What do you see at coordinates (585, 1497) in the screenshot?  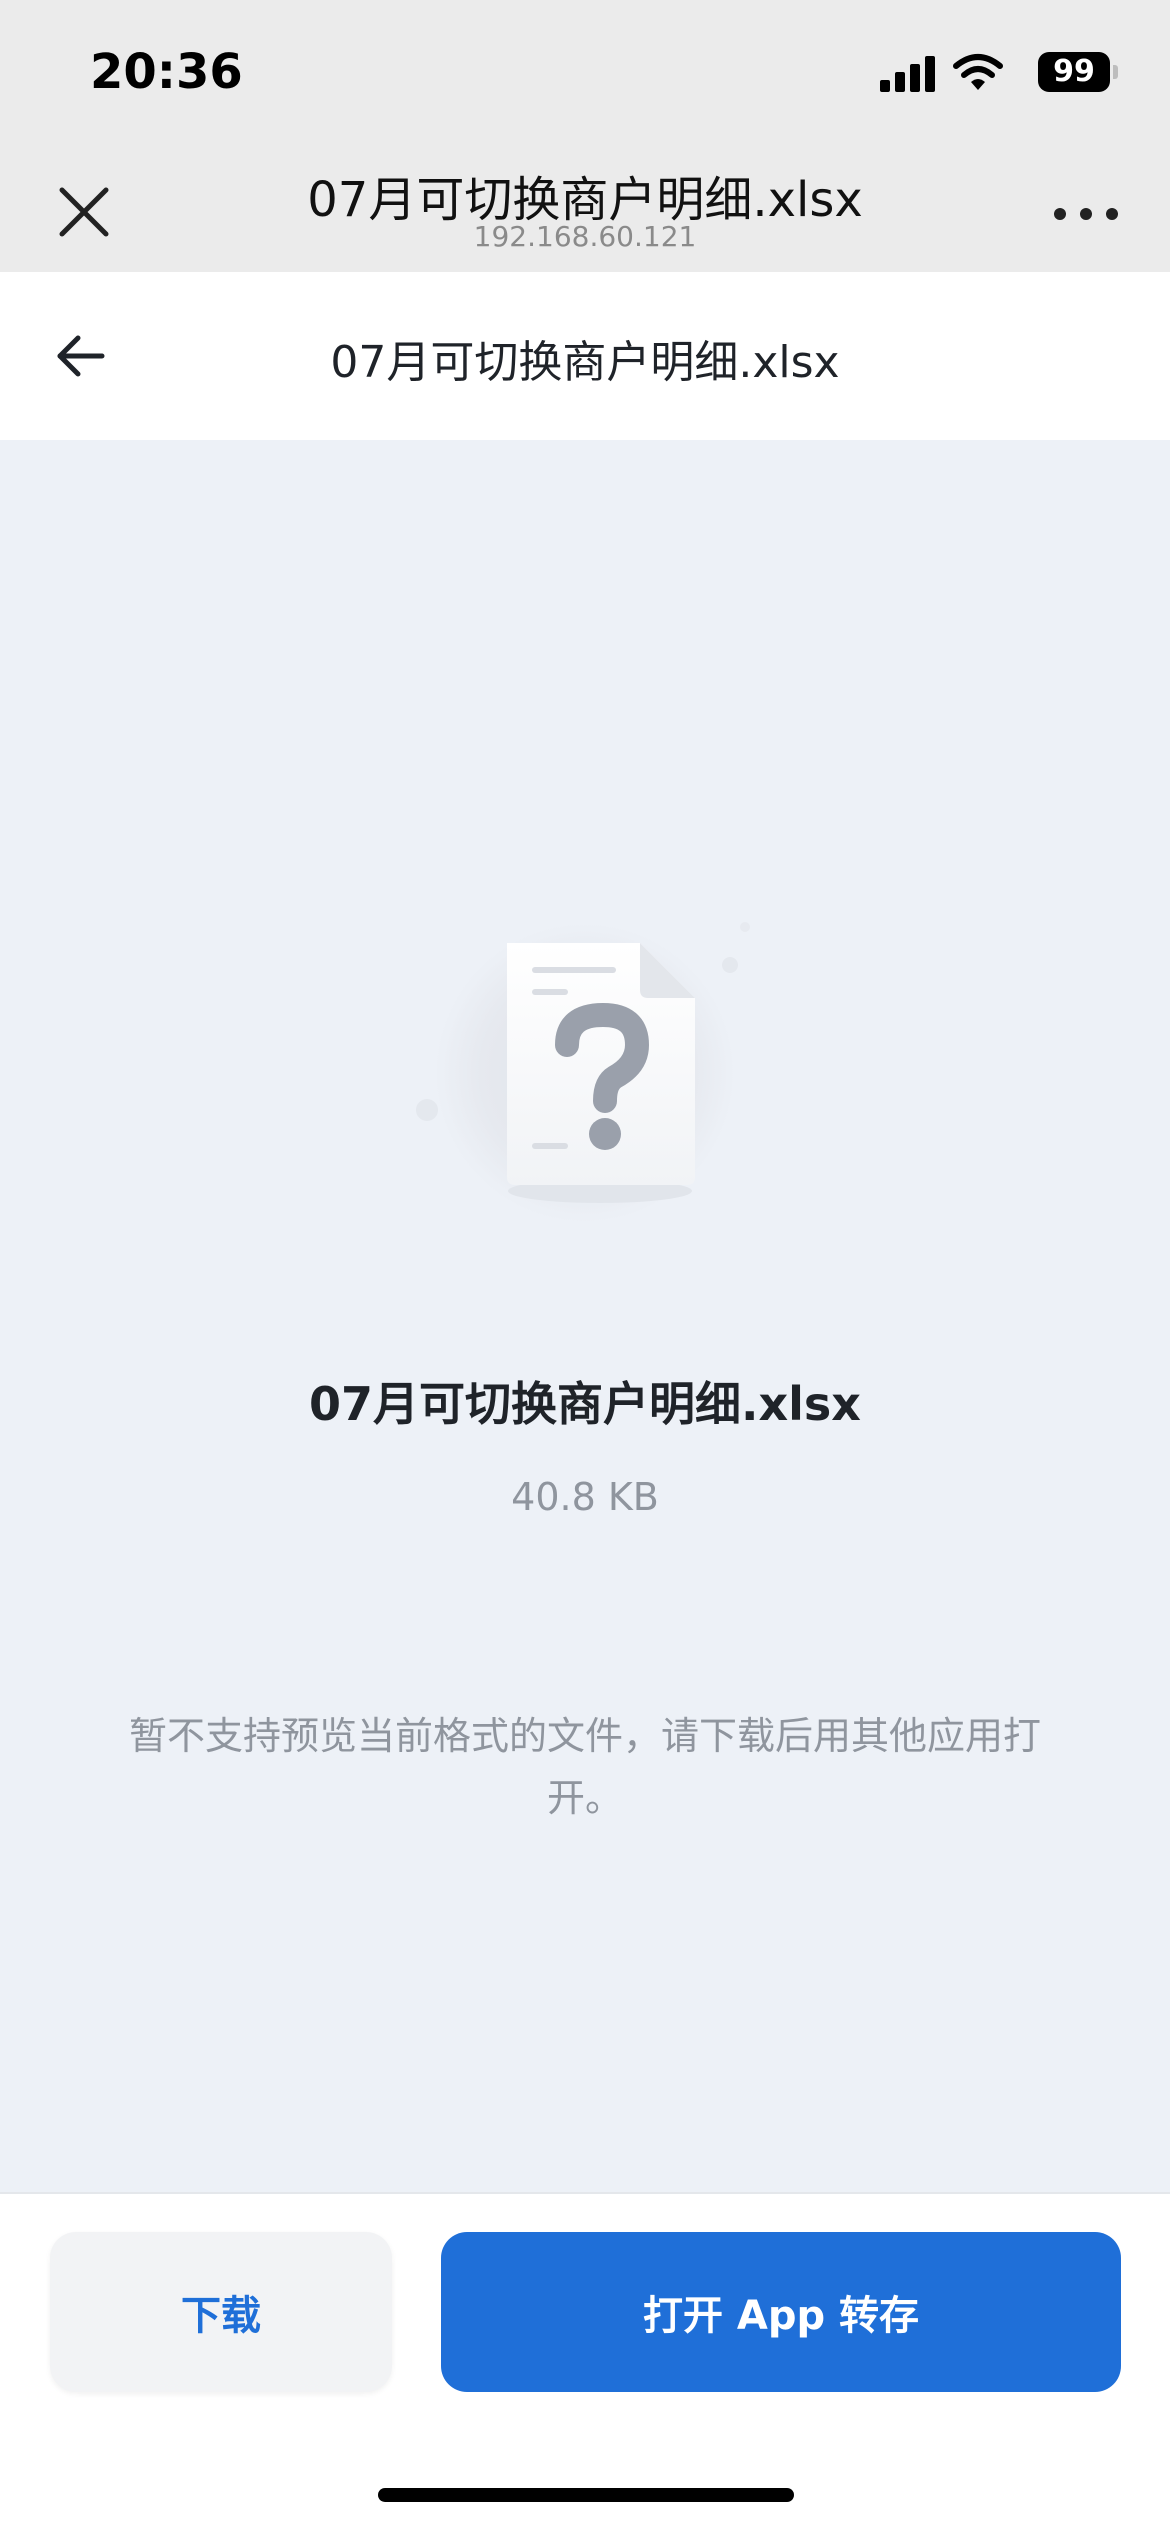 I see `file-size: 40.8 KB` at bounding box center [585, 1497].